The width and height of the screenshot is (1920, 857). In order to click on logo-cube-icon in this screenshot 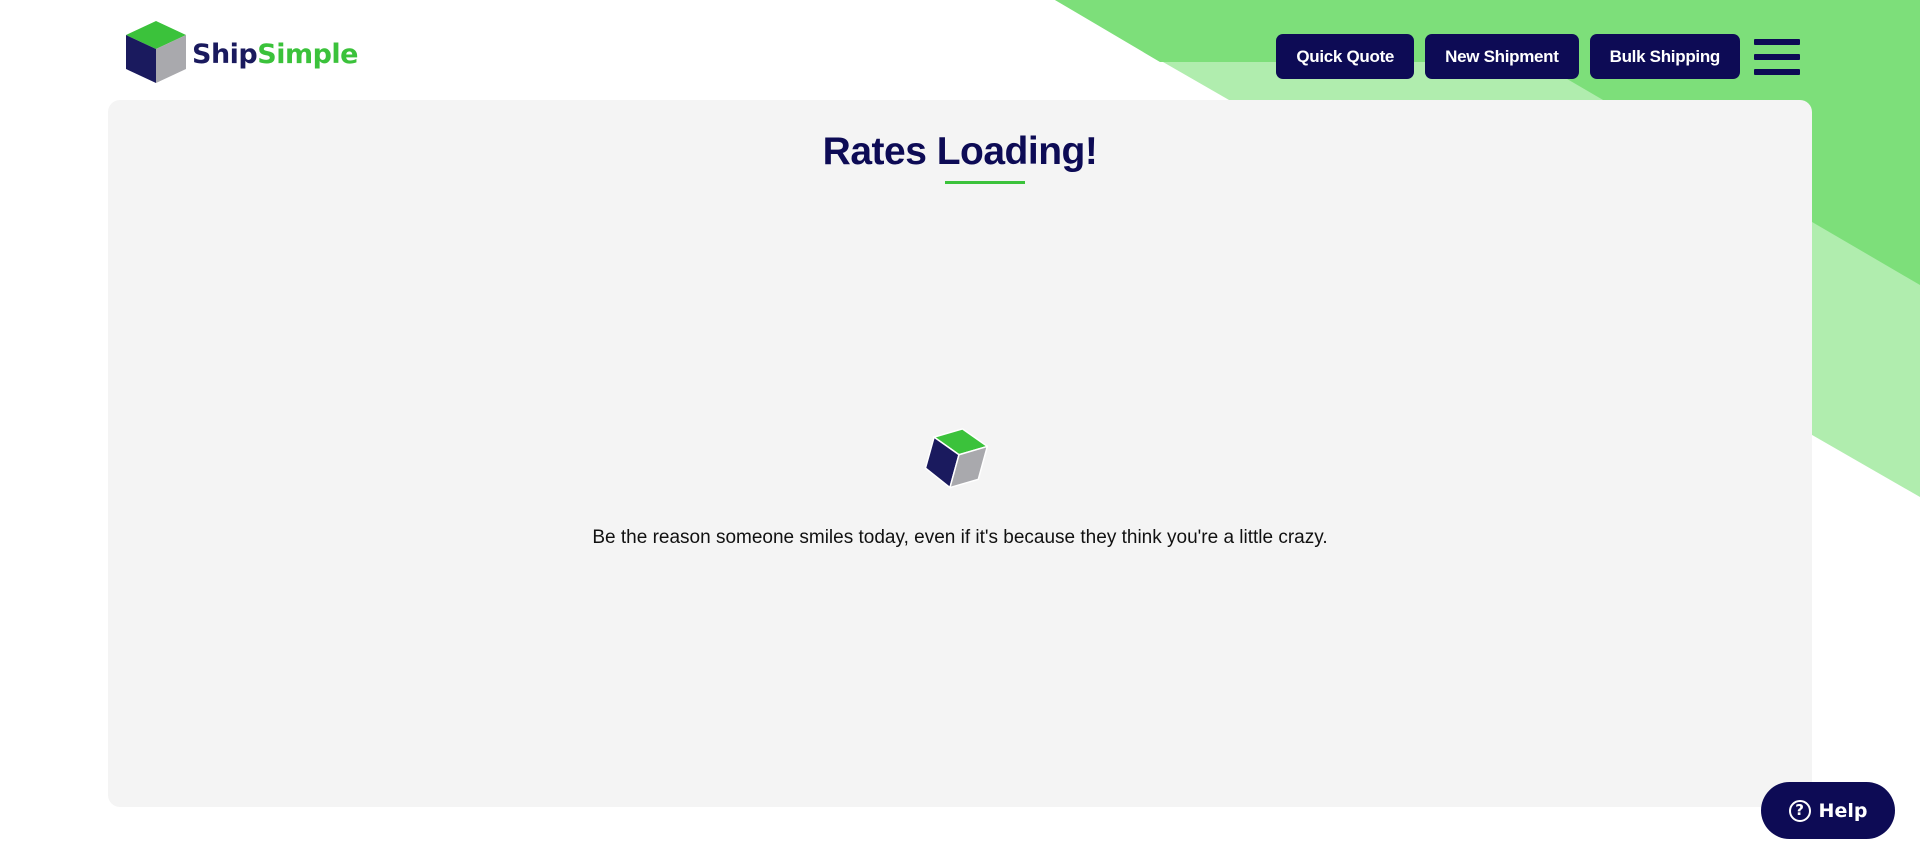, I will do `click(156, 52)`.